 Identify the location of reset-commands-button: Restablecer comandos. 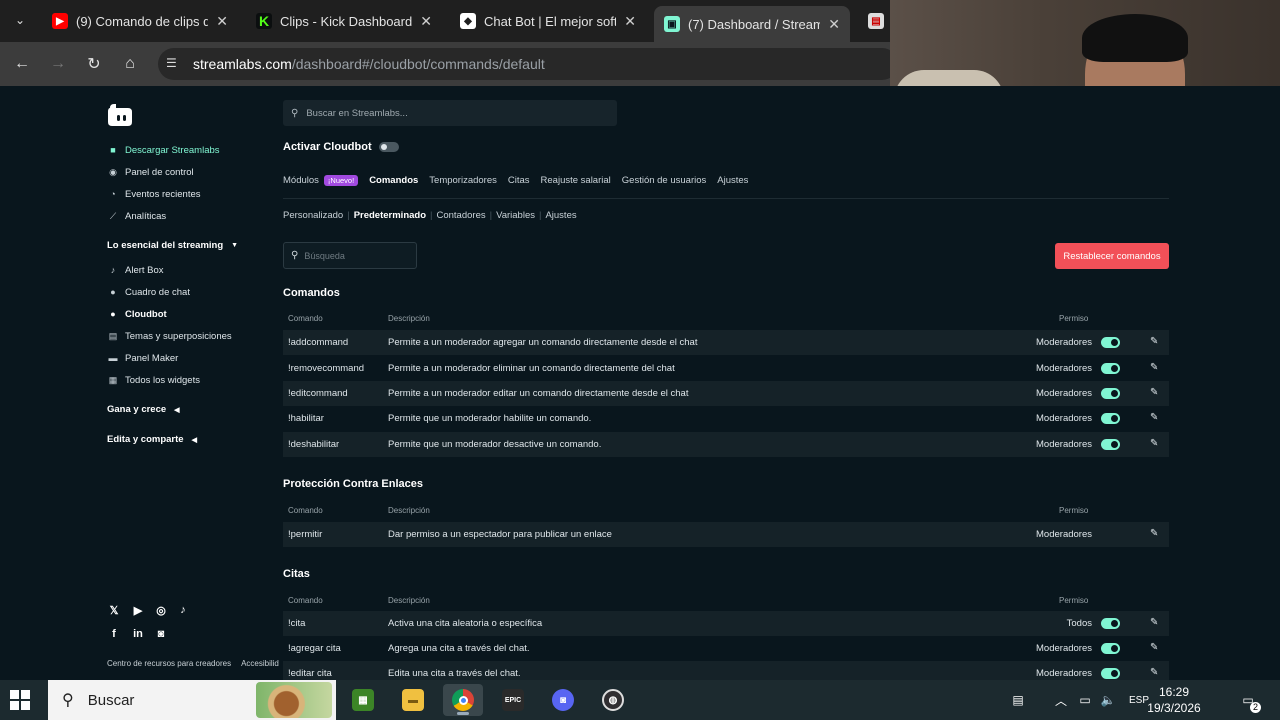
(1112, 256).